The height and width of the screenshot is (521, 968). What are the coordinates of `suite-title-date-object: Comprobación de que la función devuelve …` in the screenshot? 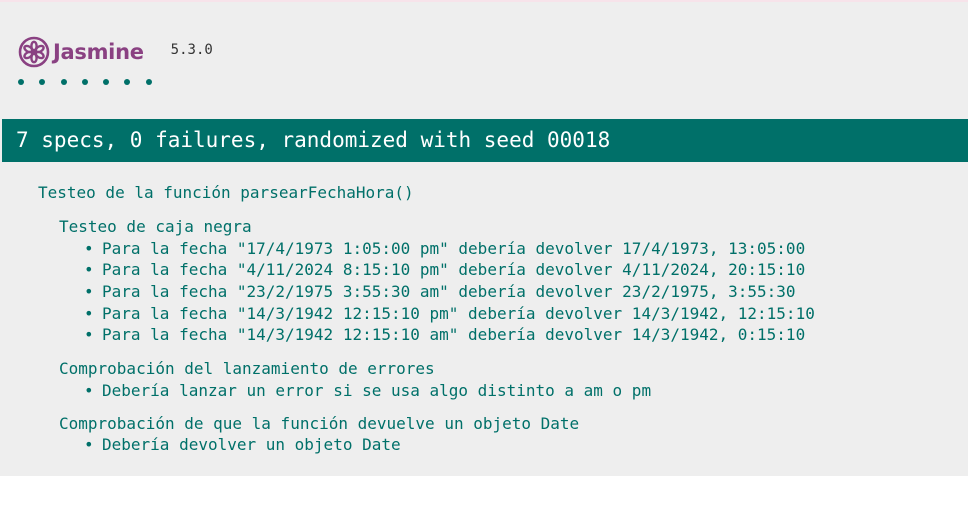 It's located at (319, 424).